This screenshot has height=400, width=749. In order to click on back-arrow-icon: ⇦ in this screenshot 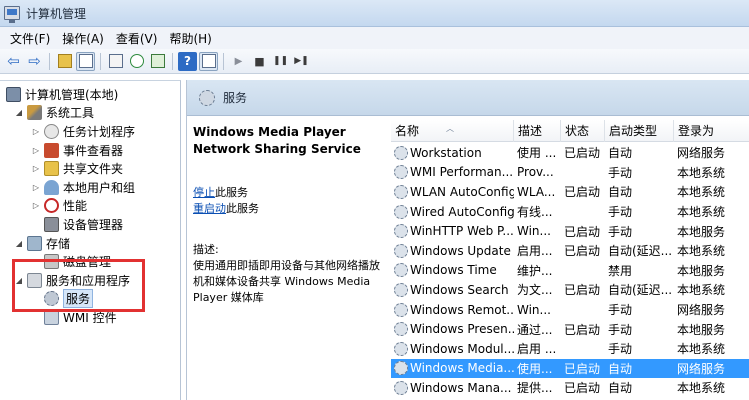, I will do `click(13, 61)`.